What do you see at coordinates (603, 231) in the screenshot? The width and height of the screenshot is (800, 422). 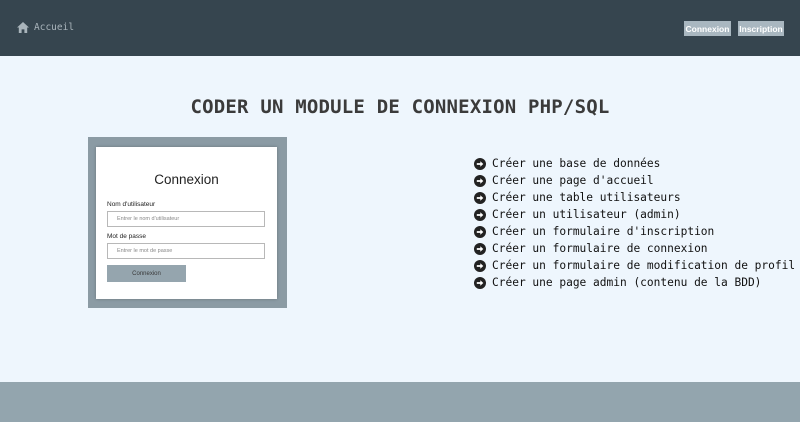 I see `step-label: Créer un formulaire d'inscription` at bounding box center [603, 231].